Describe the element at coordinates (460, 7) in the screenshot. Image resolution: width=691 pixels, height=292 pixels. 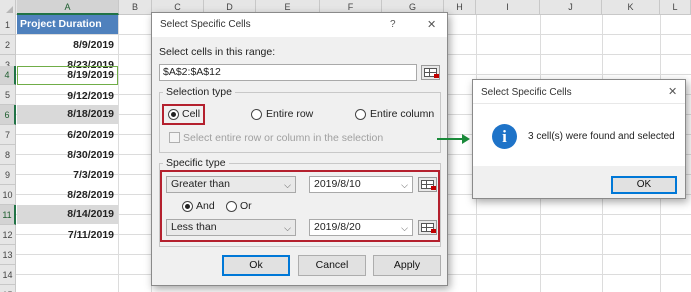
I see `column-header-h: H` at that location.